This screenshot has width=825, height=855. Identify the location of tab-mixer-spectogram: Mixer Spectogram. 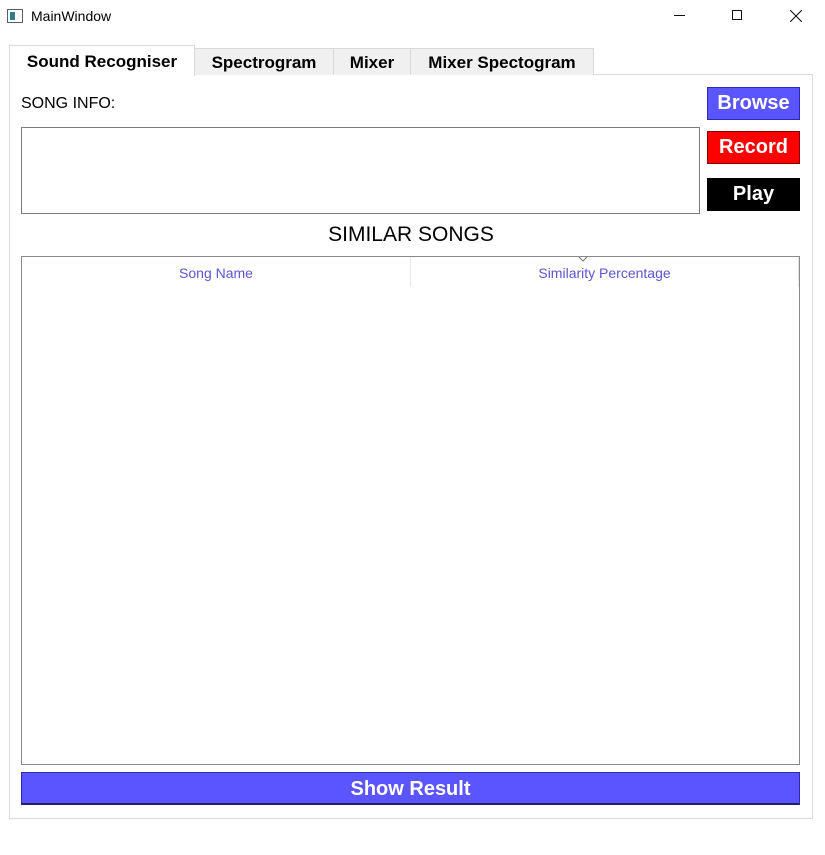
(502, 61).